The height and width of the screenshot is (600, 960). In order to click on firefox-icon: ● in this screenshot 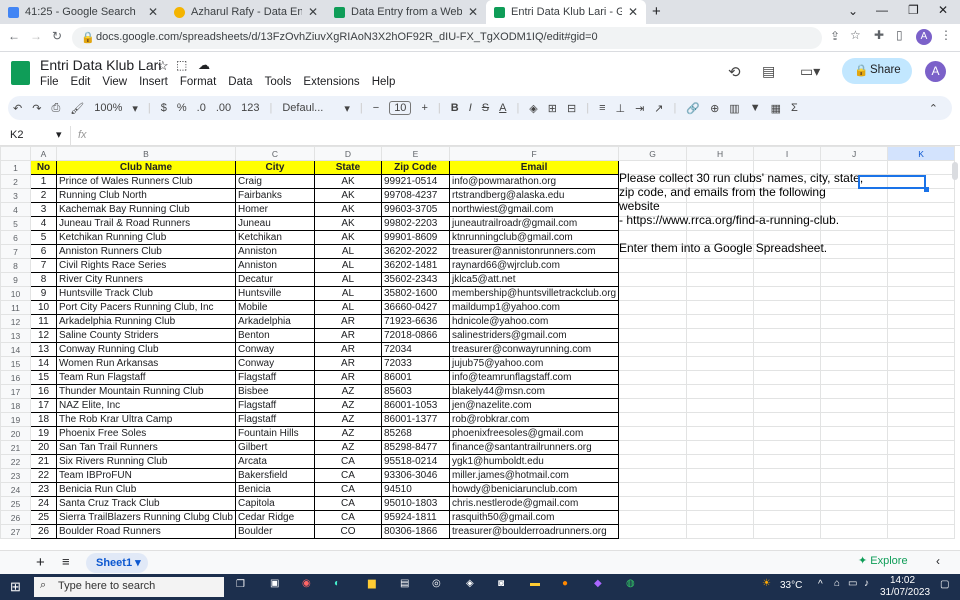, I will do `click(565, 583)`.